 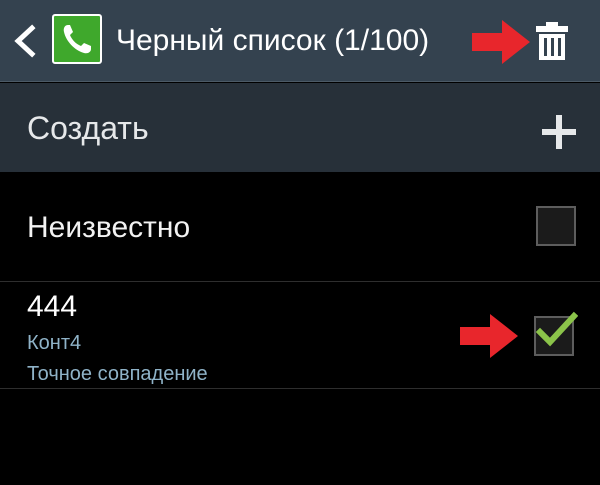 I want to click on unknown-label: Неизвестно, so click(x=109, y=227).